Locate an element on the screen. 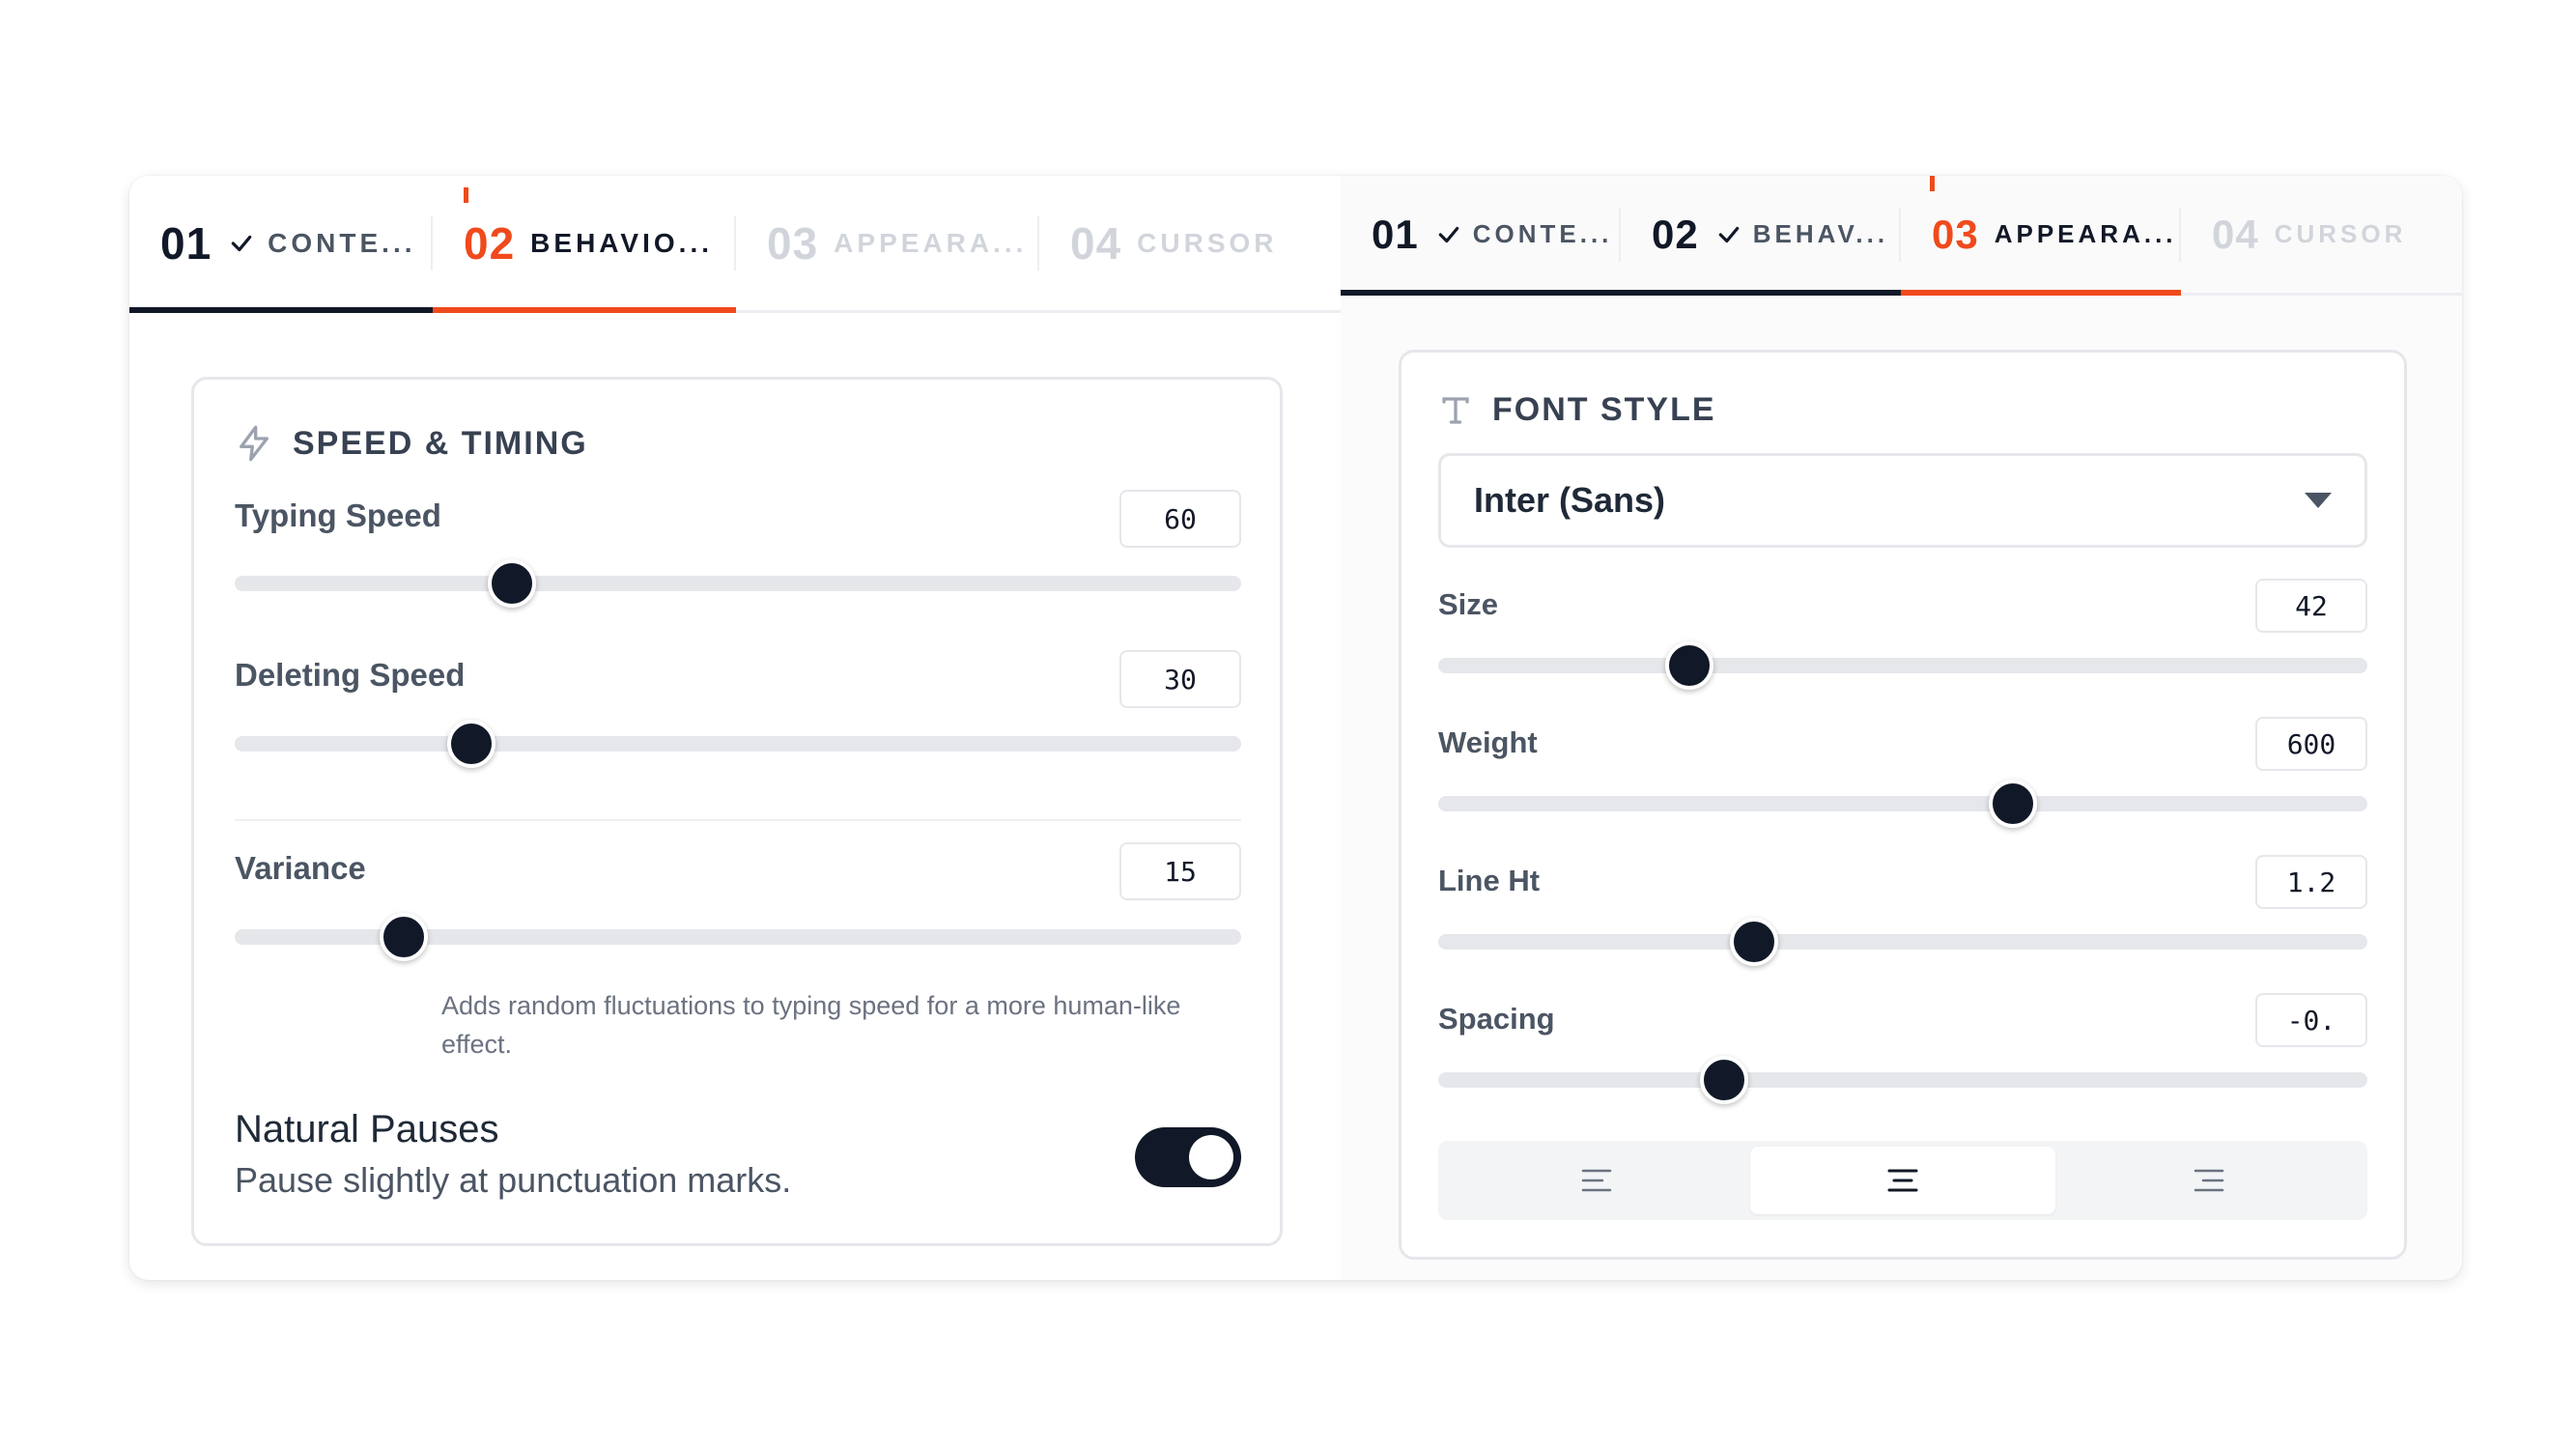 This screenshot has width=2576, height=1449. text-align-group is located at coordinates (1902, 1180).